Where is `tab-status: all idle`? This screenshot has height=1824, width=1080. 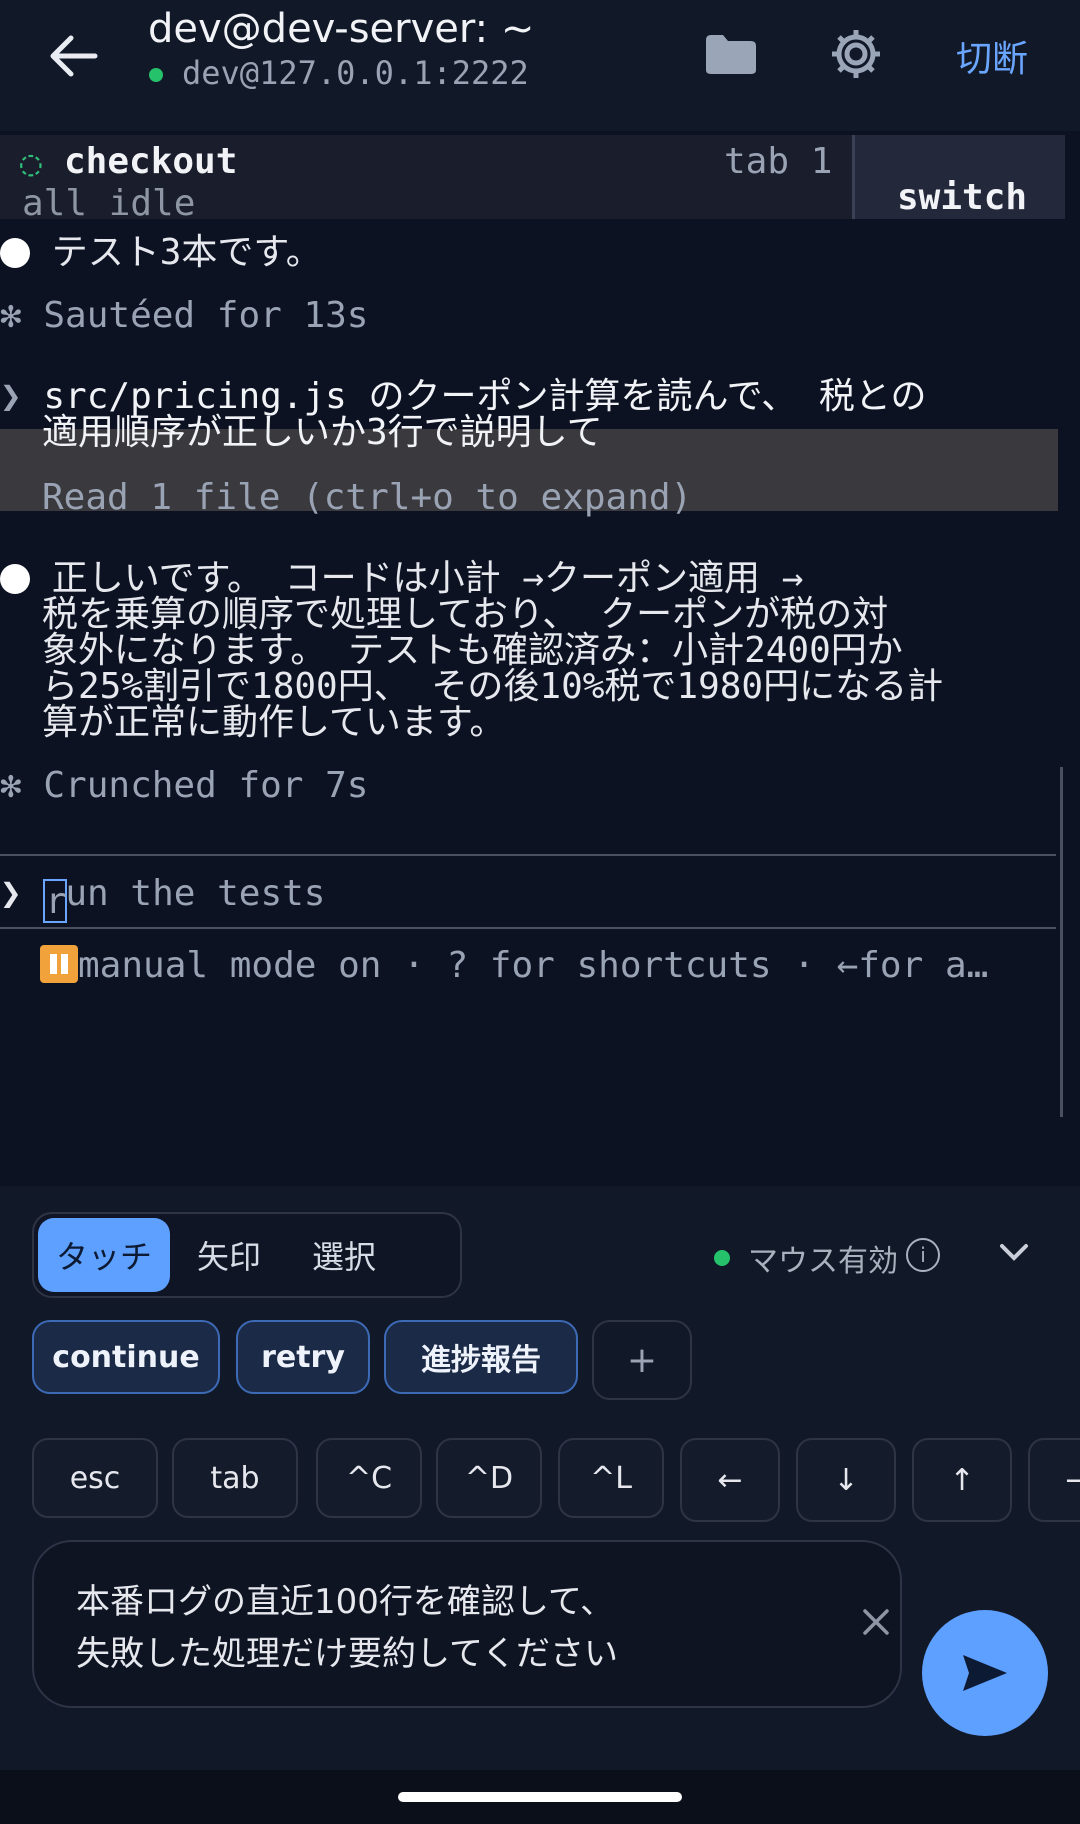
tab-status: all idle is located at coordinates (109, 203).